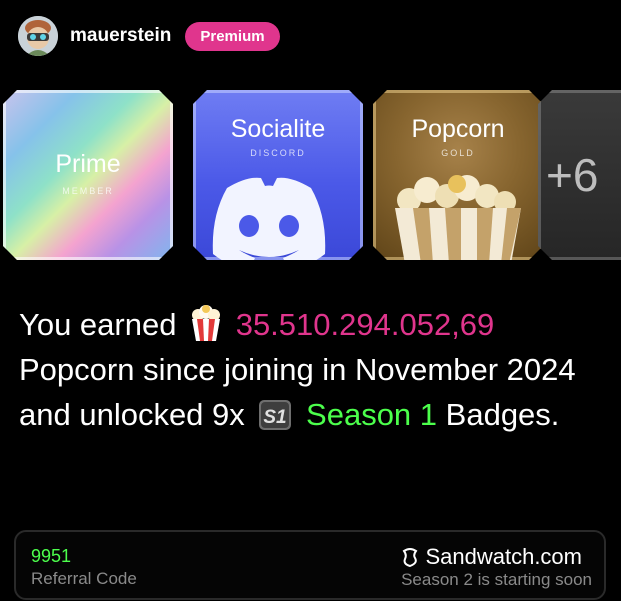 The height and width of the screenshot is (601, 621). I want to click on badge-subtitle: GOLD, so click(458, 153).